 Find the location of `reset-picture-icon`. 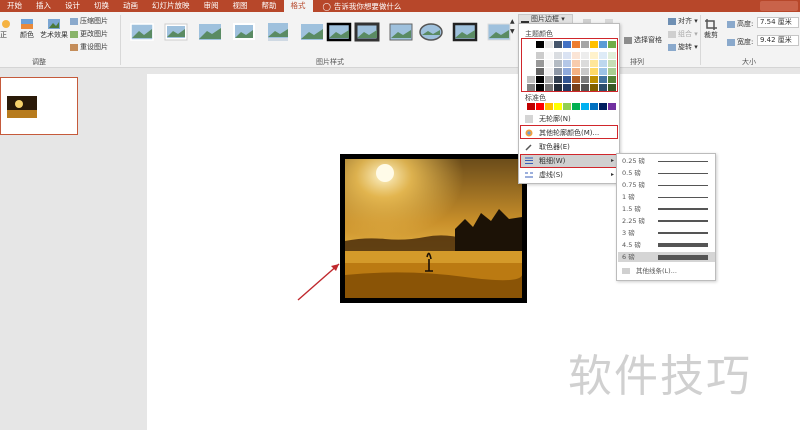

reset-picture-icon is located at coordinates (74, 47).